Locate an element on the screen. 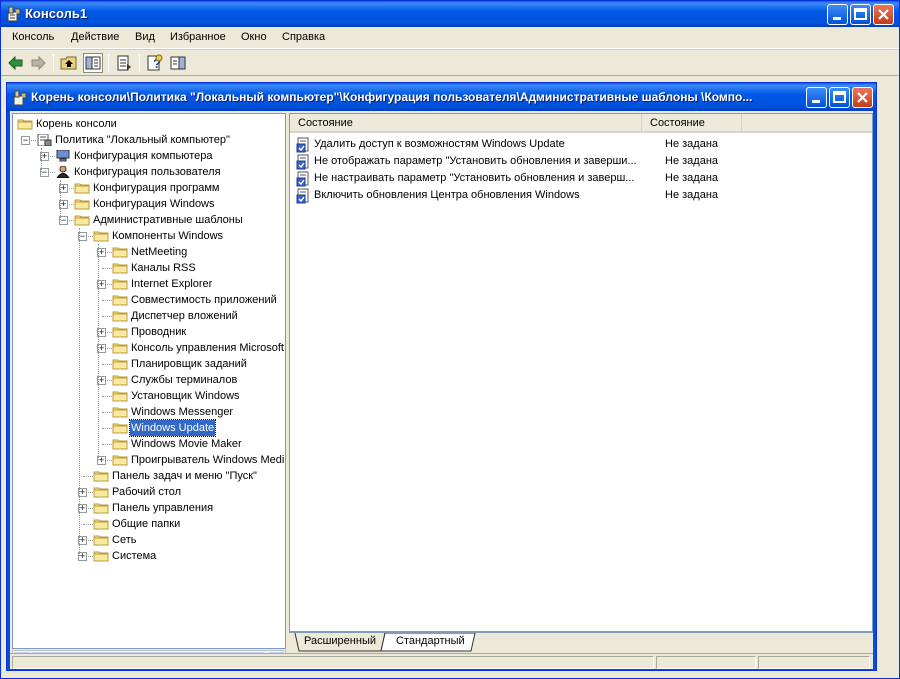  close-button is located at coordinates (883, 14).